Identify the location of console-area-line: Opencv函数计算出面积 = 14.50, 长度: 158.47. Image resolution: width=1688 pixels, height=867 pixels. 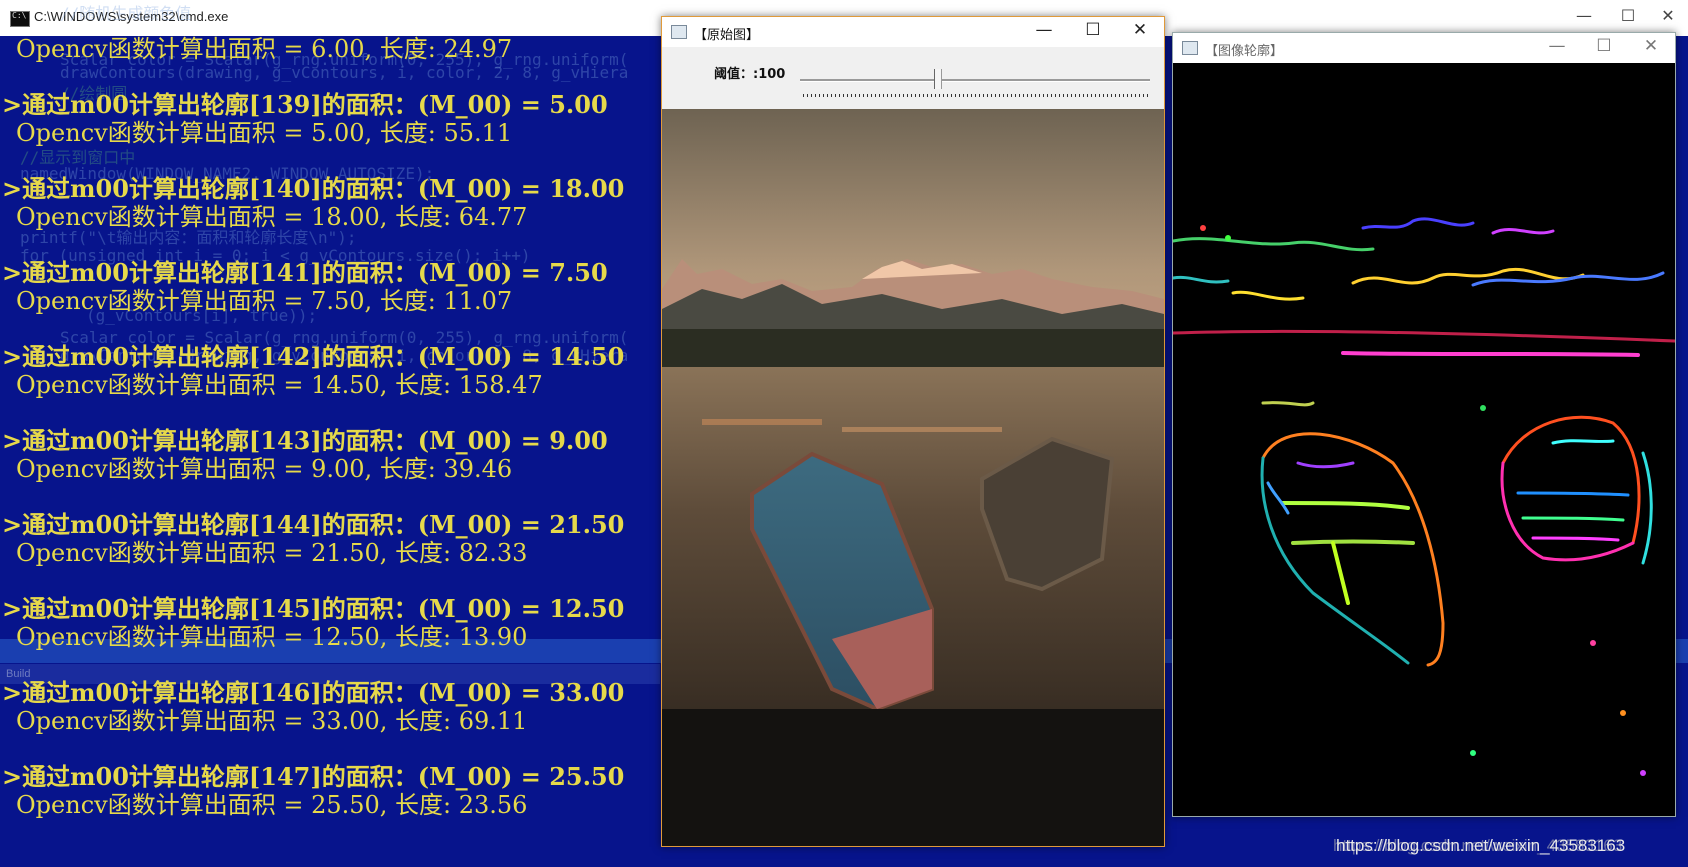
(279, 385).